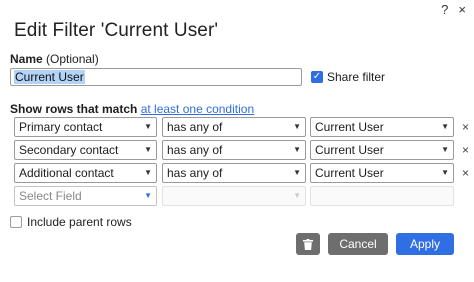  What do you see at coordinates (26, 59) in the screenshot?
I see `name-label-bold: Name` at bounding box center [26, 59].